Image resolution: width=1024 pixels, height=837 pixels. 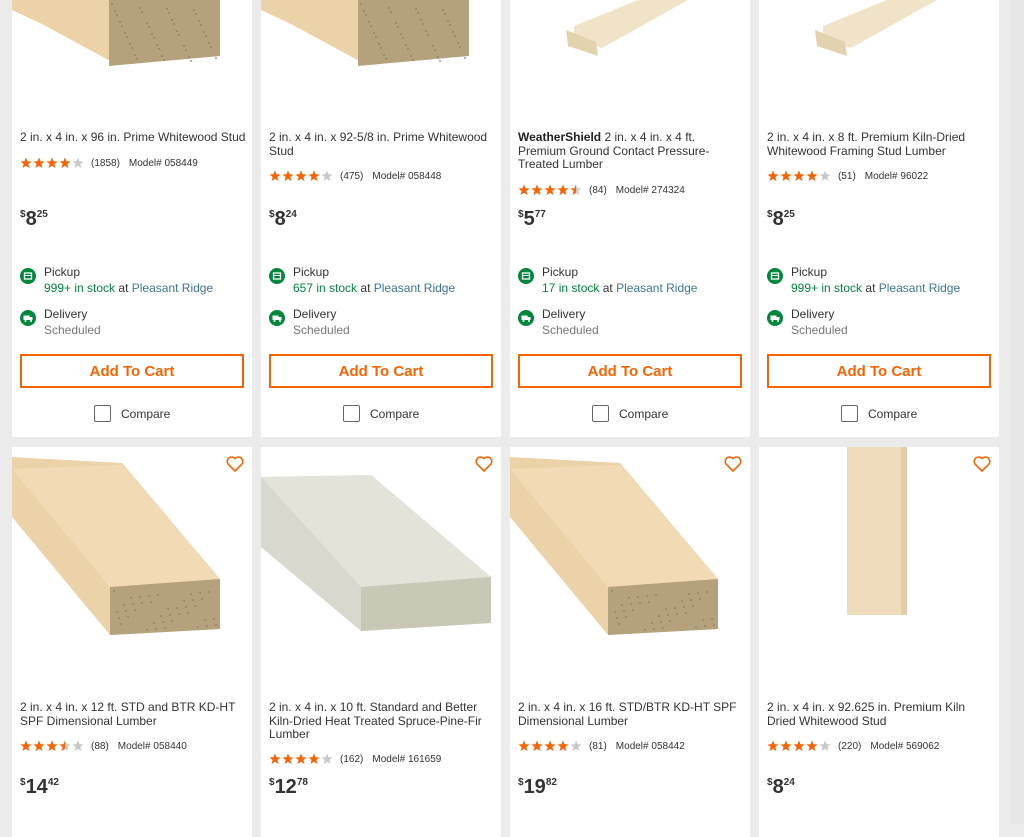 I want to click on review-count: (220), so click(x=849, y=746).